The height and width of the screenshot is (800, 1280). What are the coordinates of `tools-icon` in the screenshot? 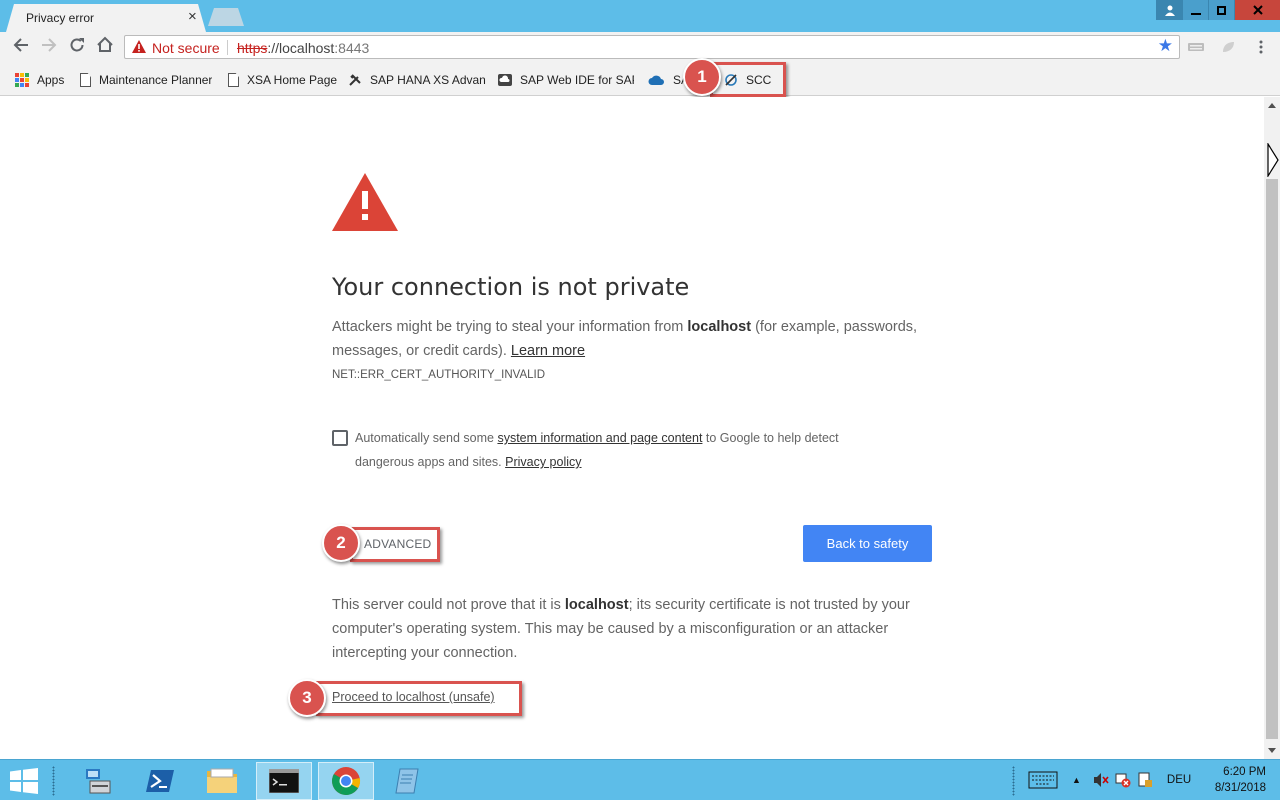 It's located at (355, 80).